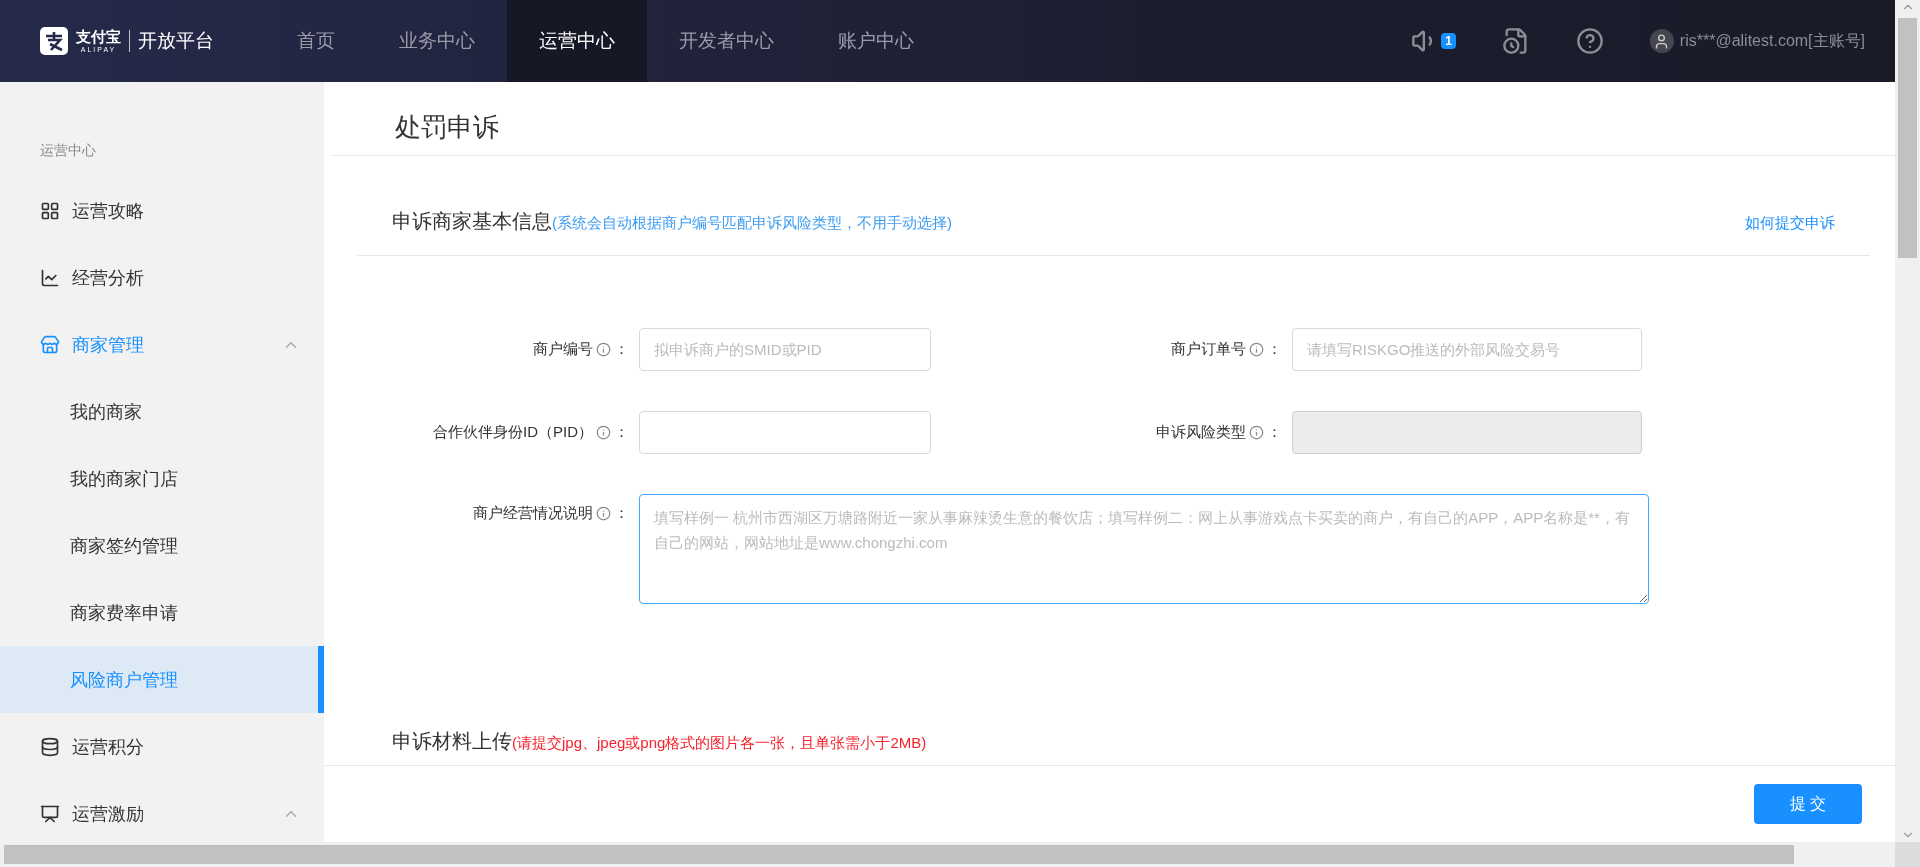 This screenshot has width=1920, height=867. What do you see at coordinates (1772, 41) in the screenshot?
I see `user-account: ris***@alitest.com[主账号]` at bounding box center [1772, 41].